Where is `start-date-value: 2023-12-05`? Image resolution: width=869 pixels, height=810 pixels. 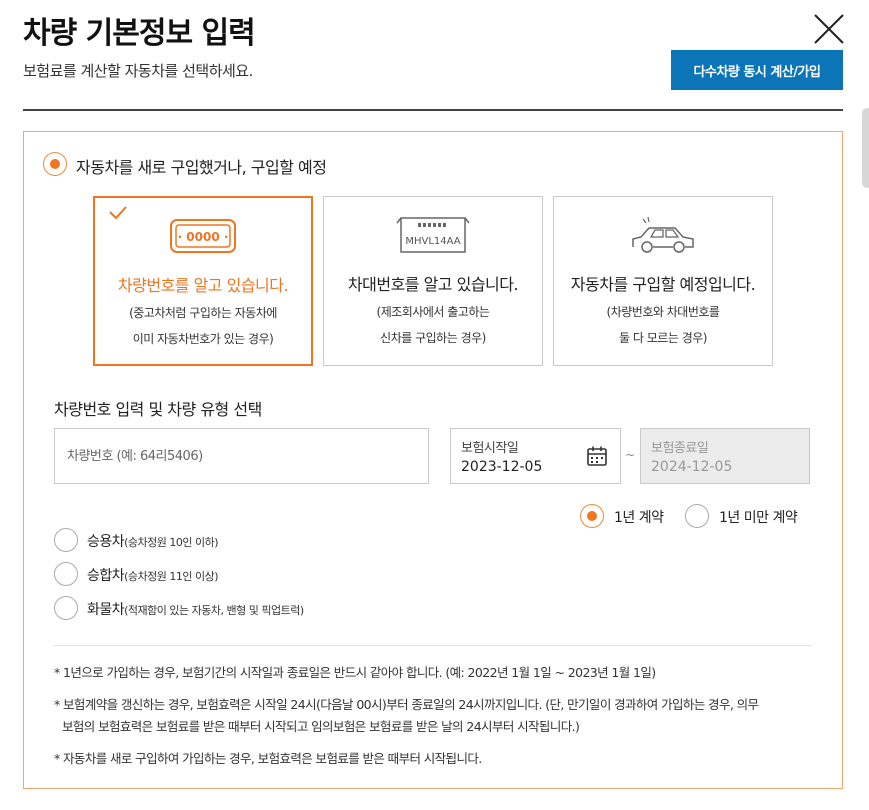 start-date-value: 2023-12-05 is located at coordinates (502, 467).